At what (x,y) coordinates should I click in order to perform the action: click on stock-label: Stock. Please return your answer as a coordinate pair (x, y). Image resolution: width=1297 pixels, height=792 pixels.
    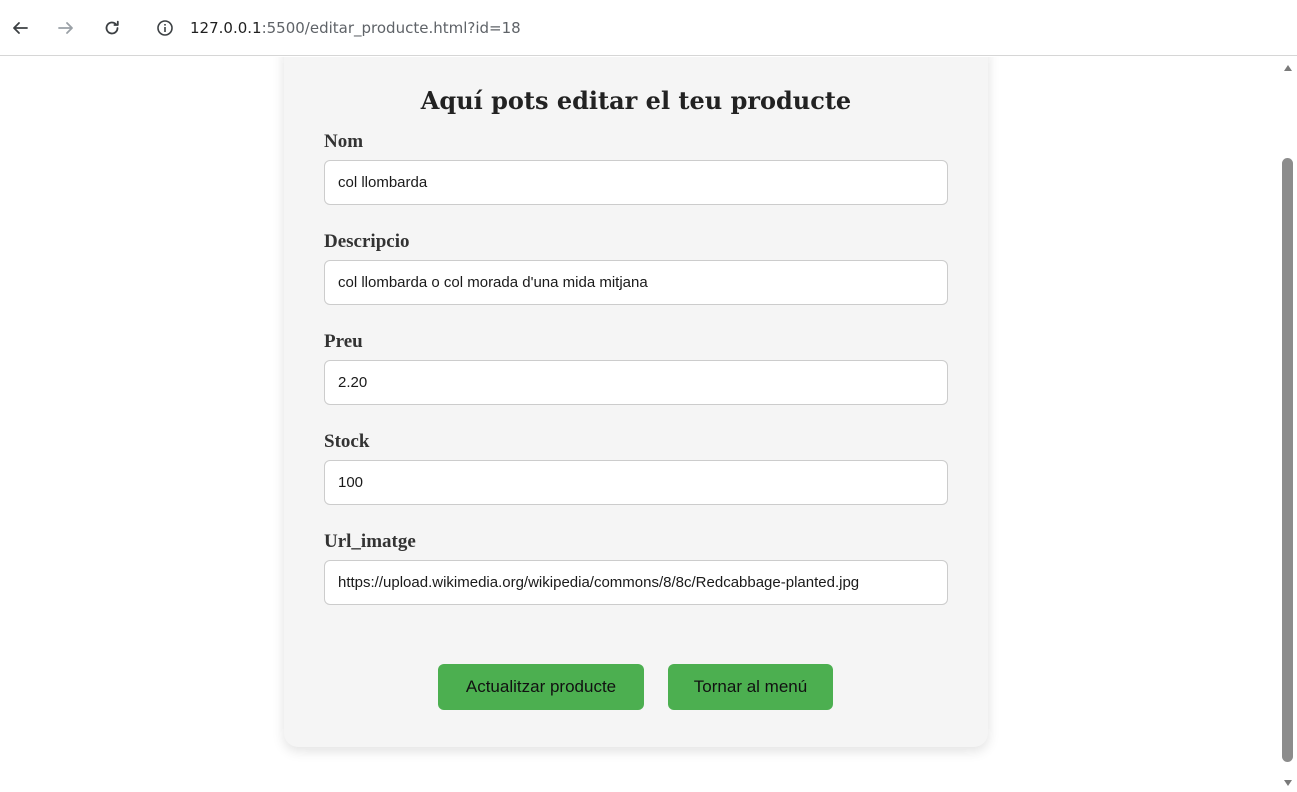
    Looking at the image, I should click on (347, 441).